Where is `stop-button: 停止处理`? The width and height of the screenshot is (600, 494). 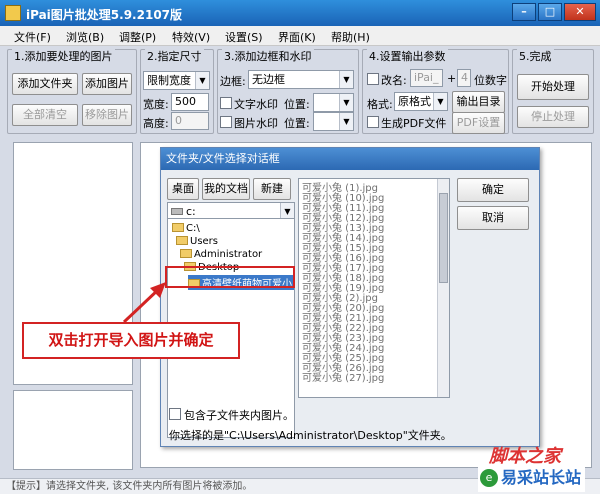 stop-button: 停止处理 is located at coordinates (553, 117).